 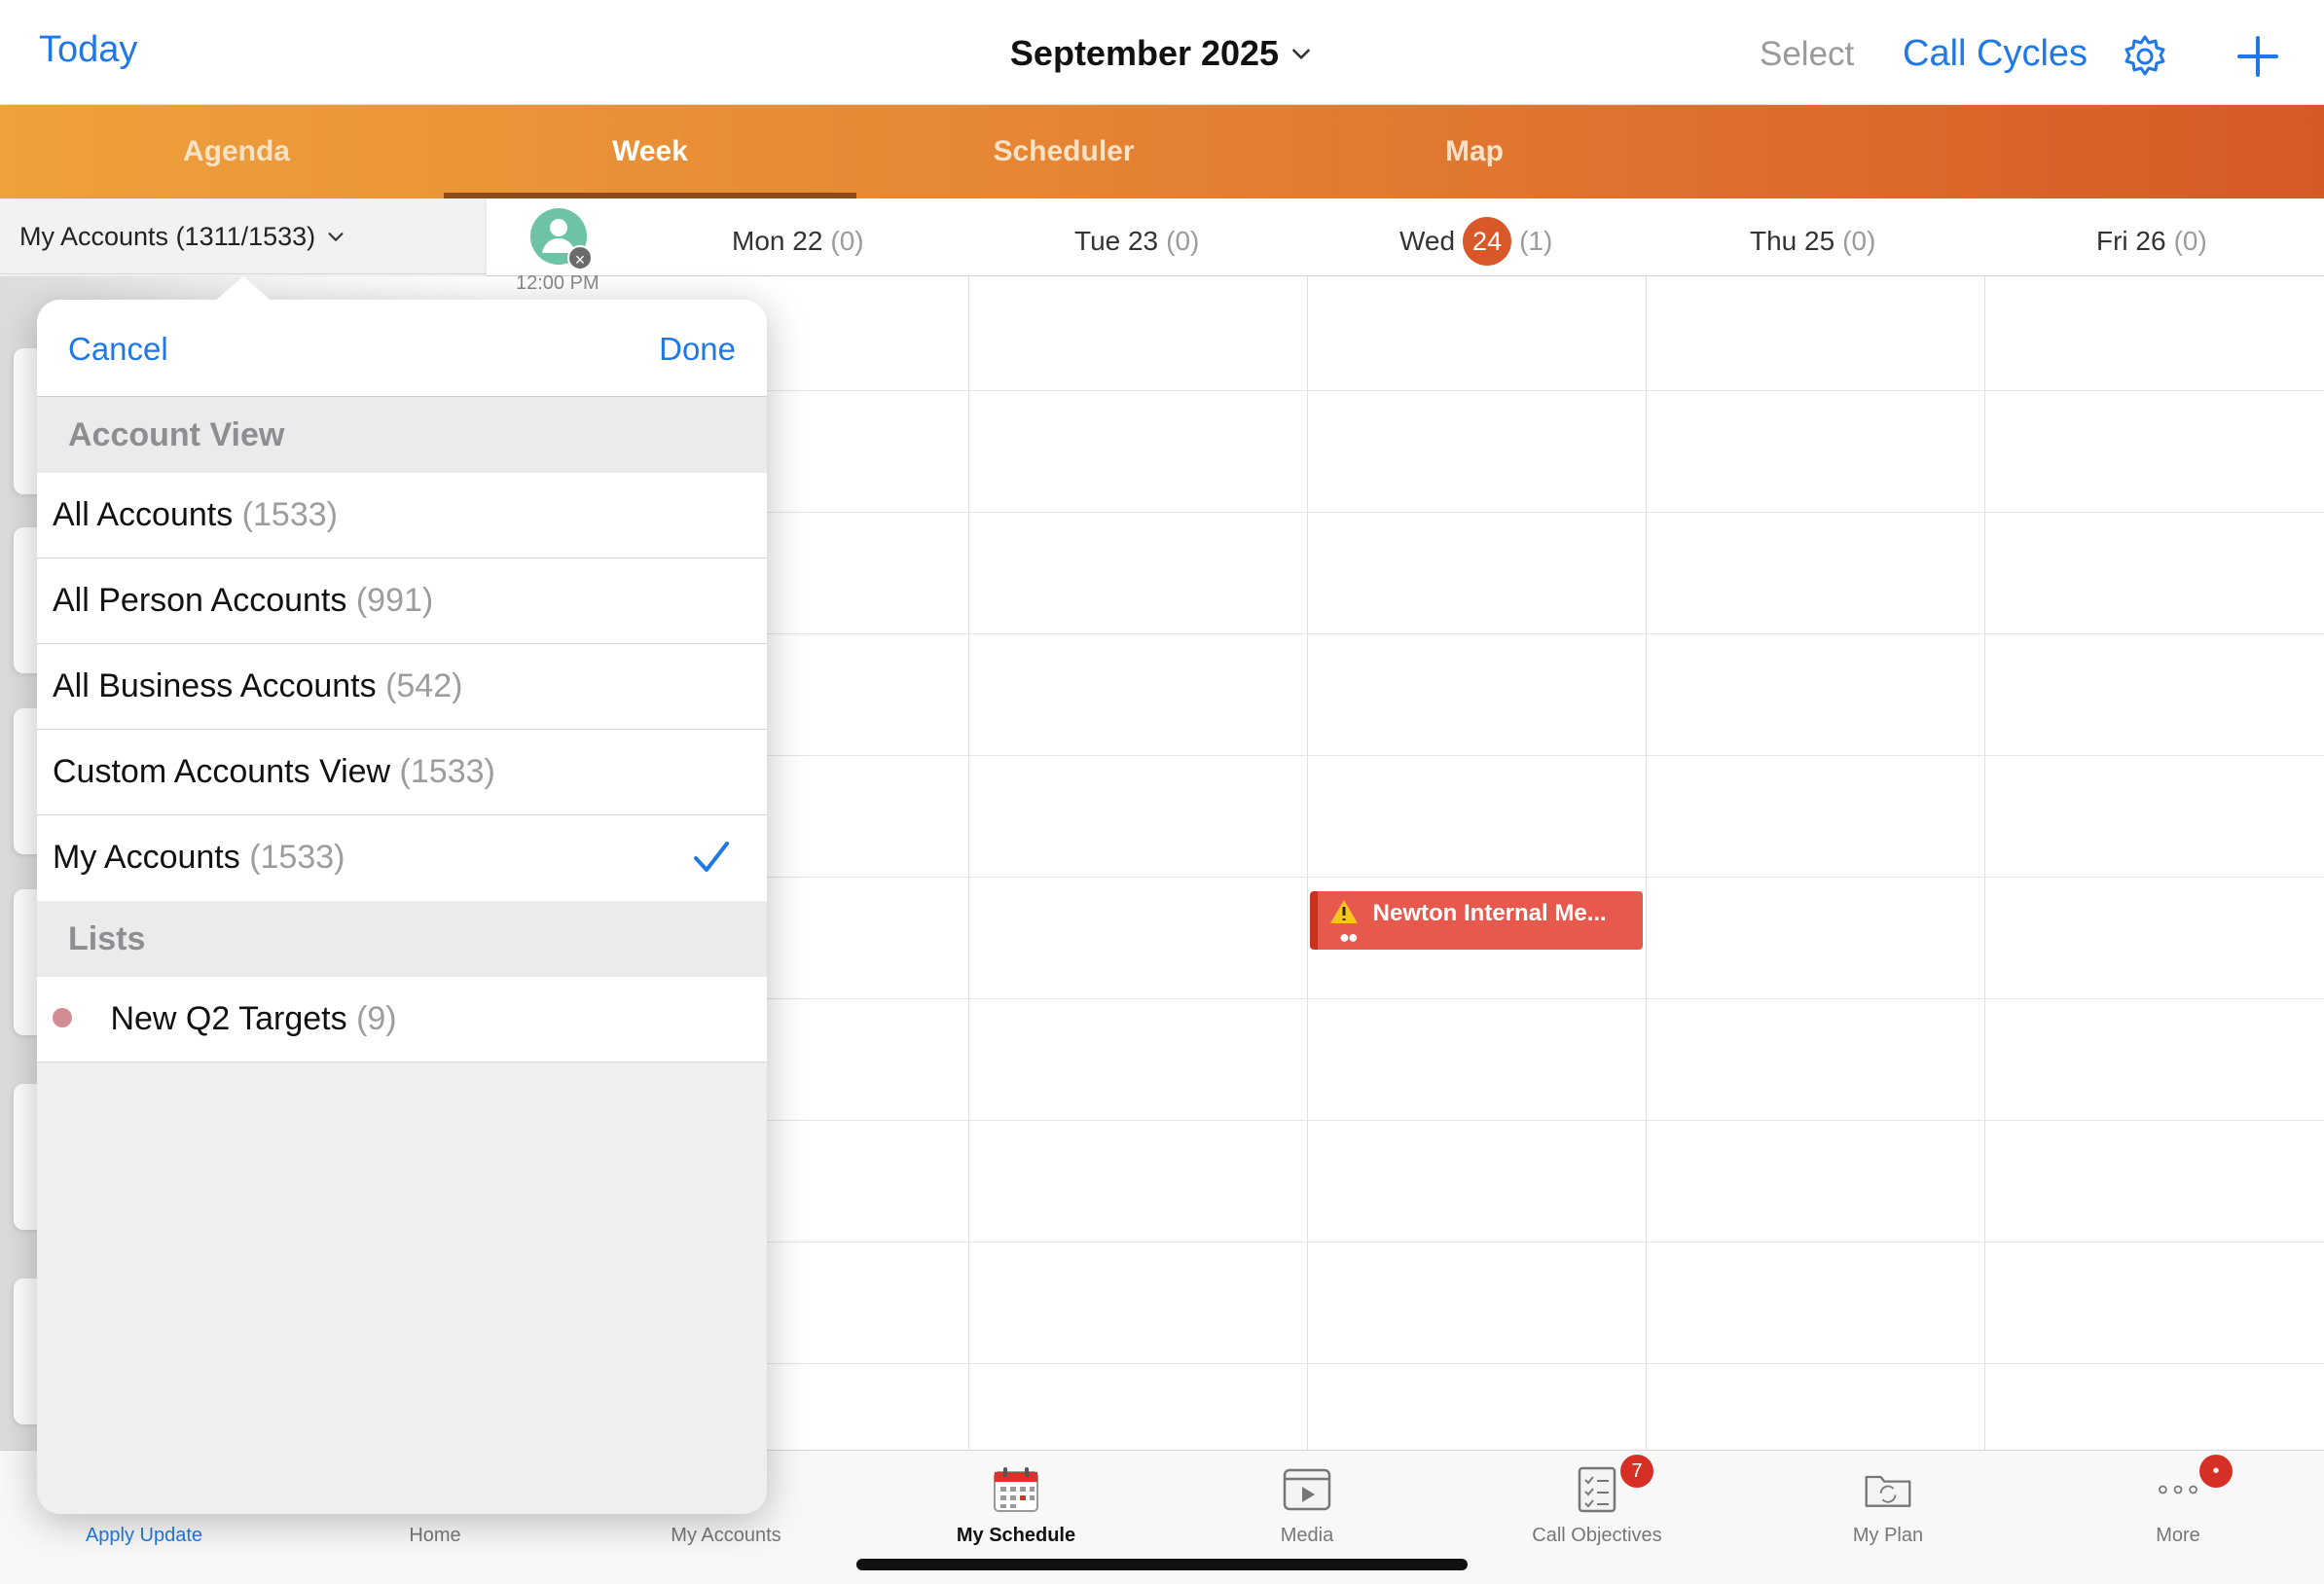 What do you see at coordinates (1144, 53) in the screenshot?
I see `month-label: September 2025` at bounding box center [1144, 53].